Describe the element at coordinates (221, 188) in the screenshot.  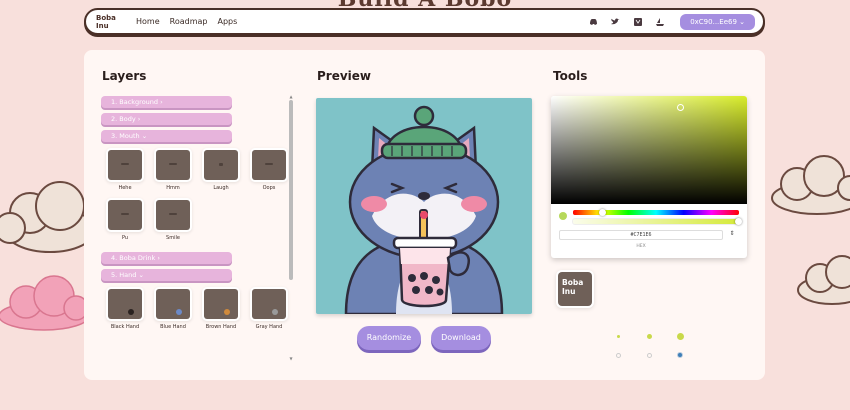
I see `option-label: Laugh` at that location.